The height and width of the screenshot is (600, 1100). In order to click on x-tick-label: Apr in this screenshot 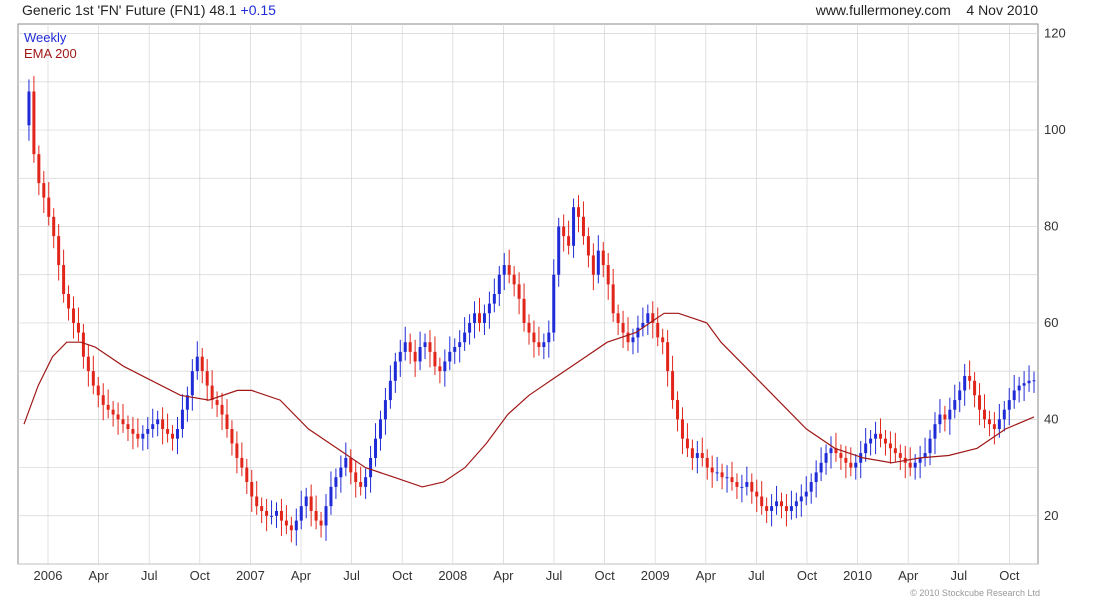, I will do `click(301, 575)`.